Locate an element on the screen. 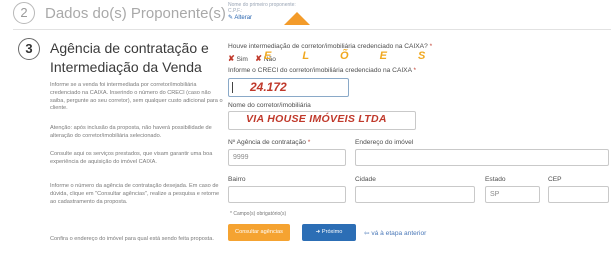 Image resolution: width=614 pixels, height=259 pixels. text-cursor is located at coordinates (232, 87).